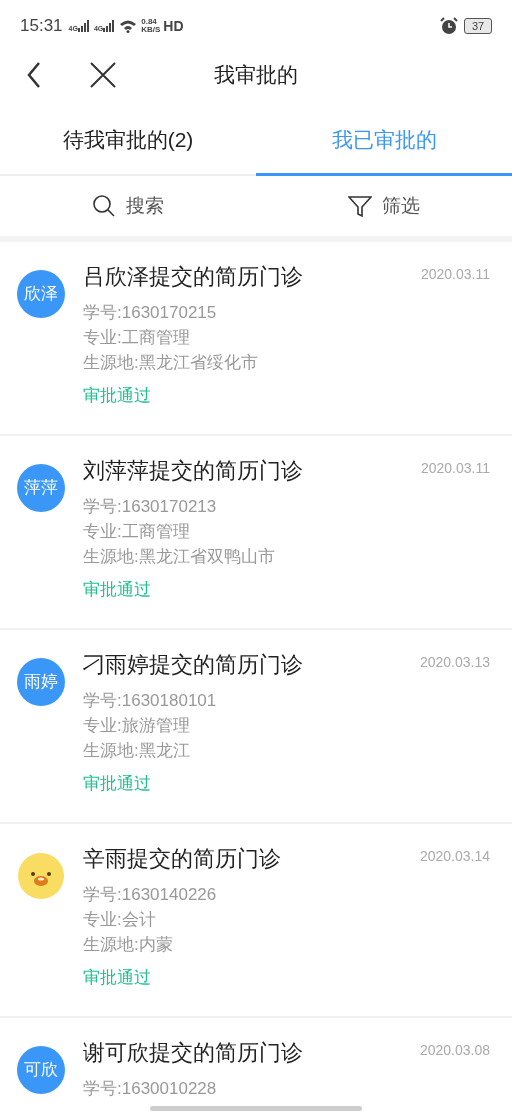 The image size is (512, 1111). Describe the element at coordinates (478, 26) in the screenshot. I see `battery-indicator: 37` at that location.